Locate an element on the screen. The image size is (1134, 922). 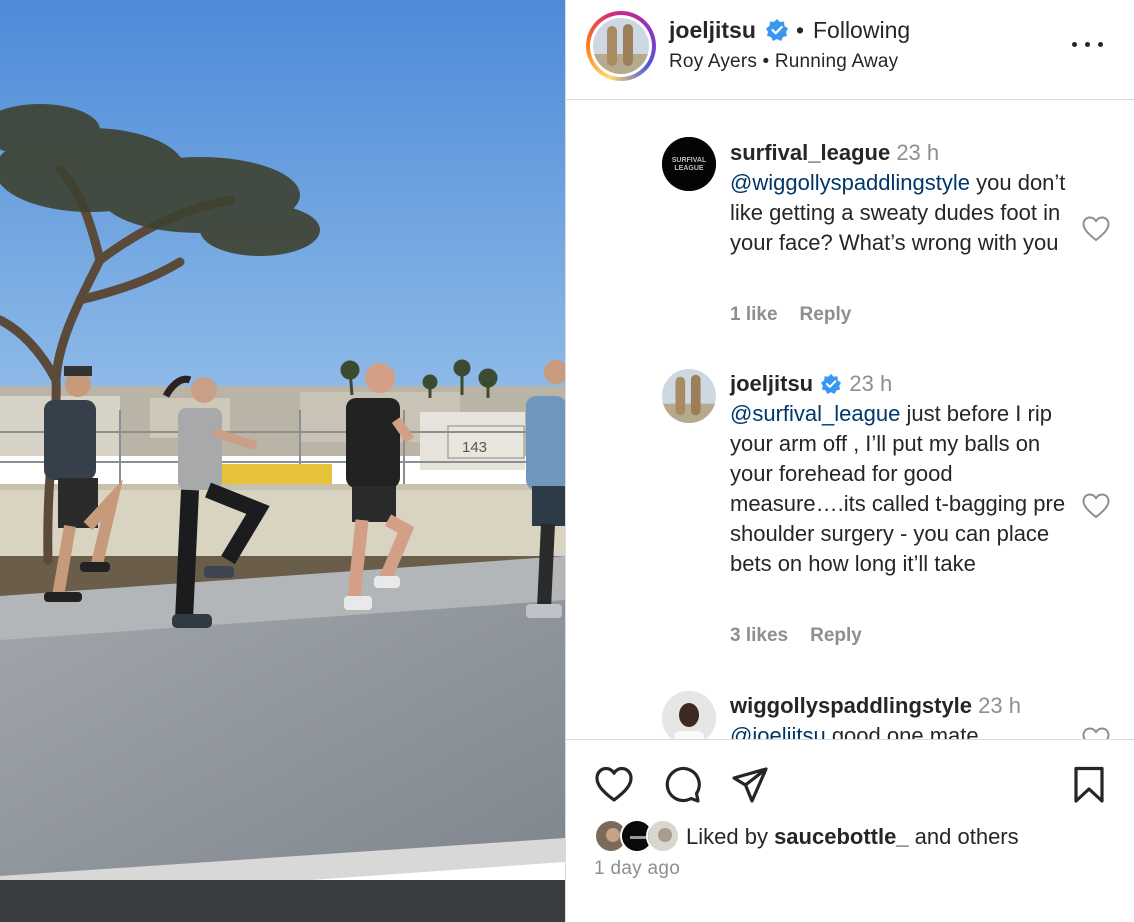
comment-icon is located at coordinates (682, 785).